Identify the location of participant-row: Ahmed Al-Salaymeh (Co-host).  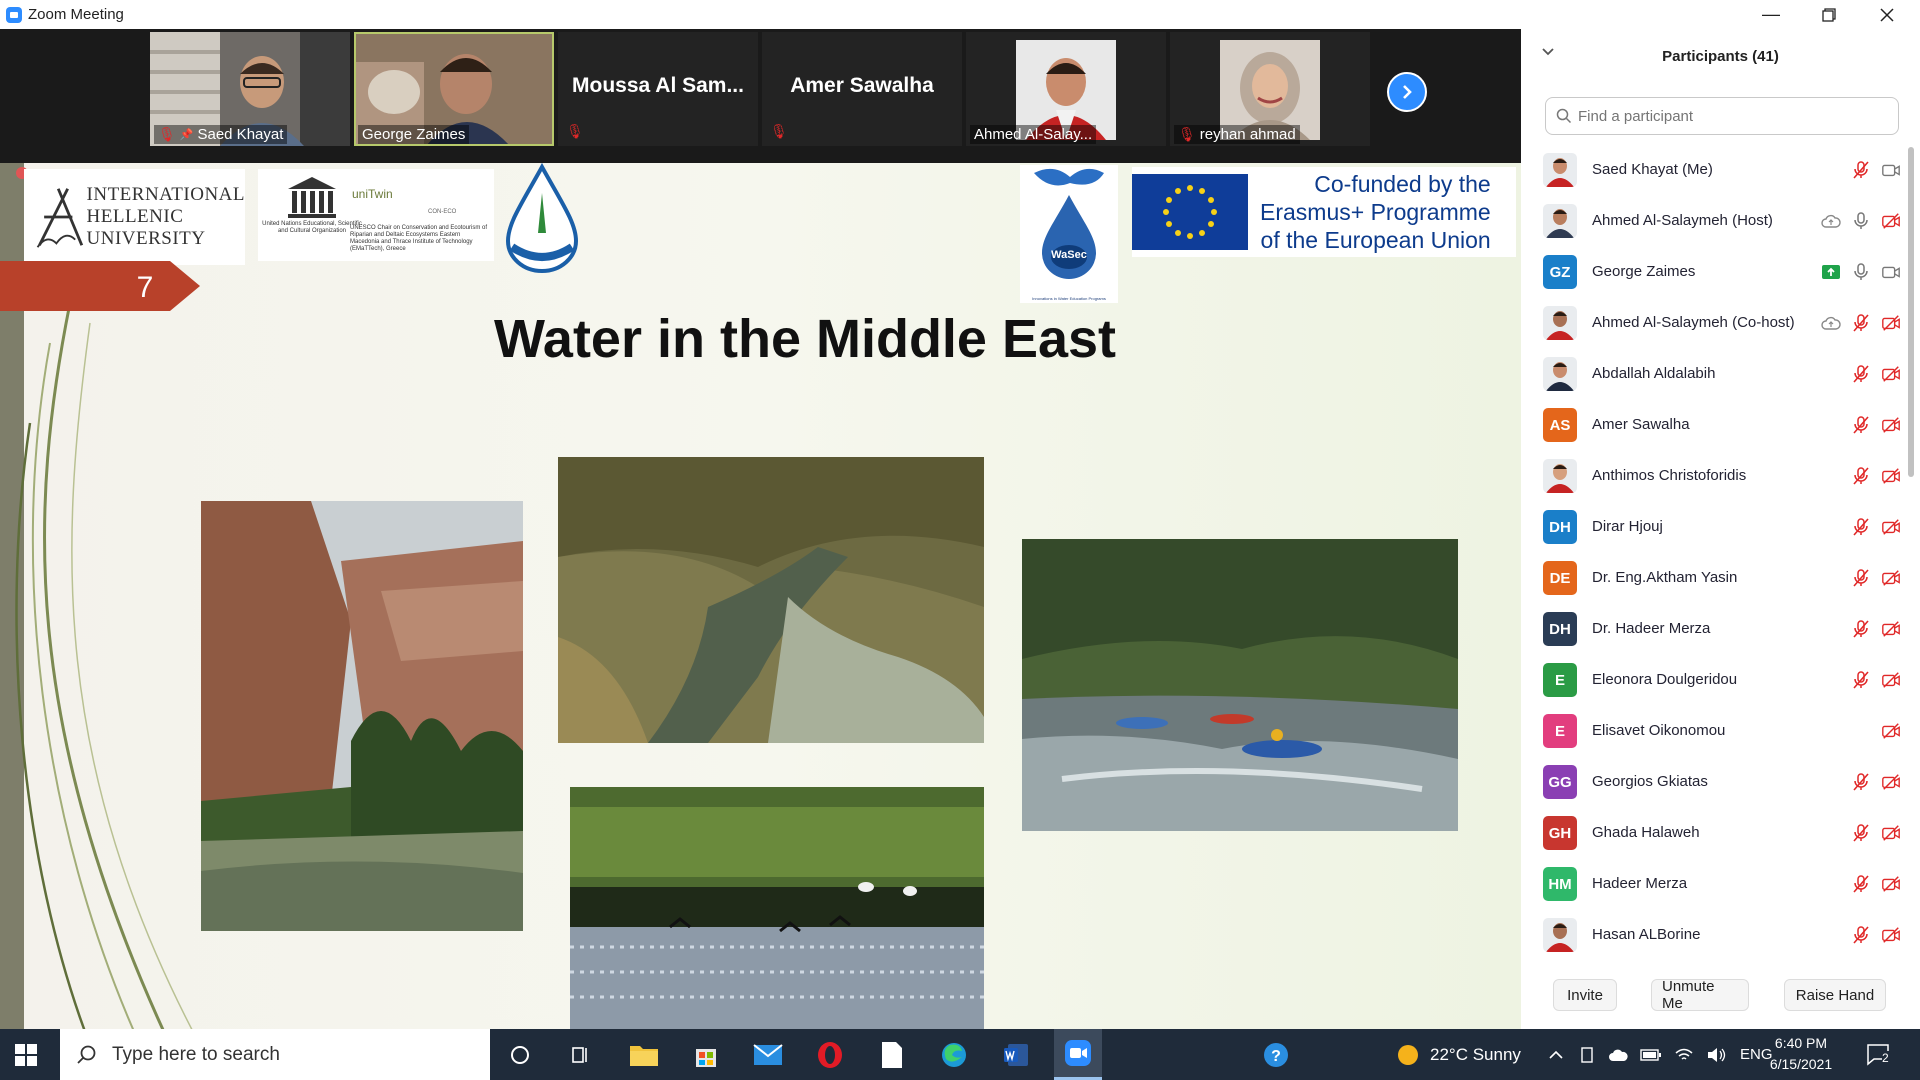
(1711, 323).